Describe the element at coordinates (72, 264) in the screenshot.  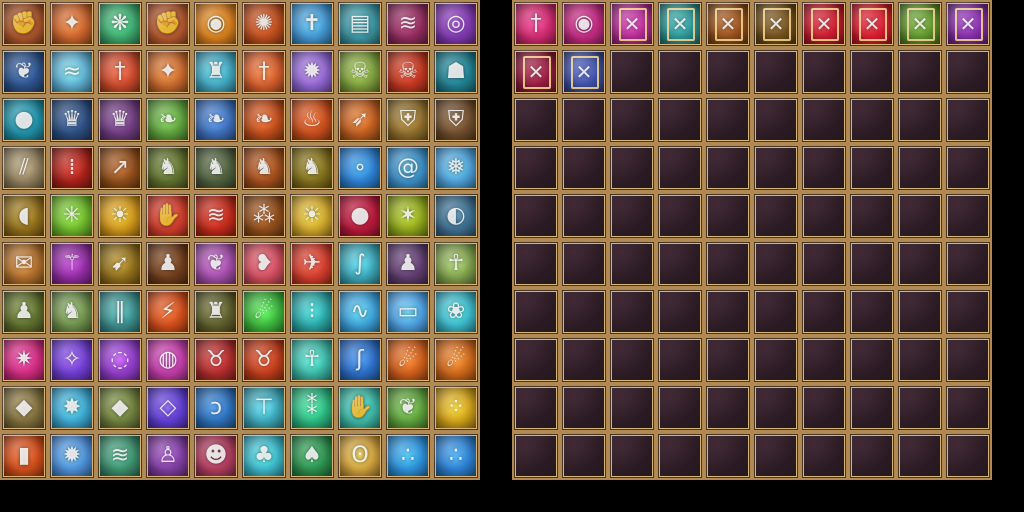
I see `skill-slot: ⚚` at that location.